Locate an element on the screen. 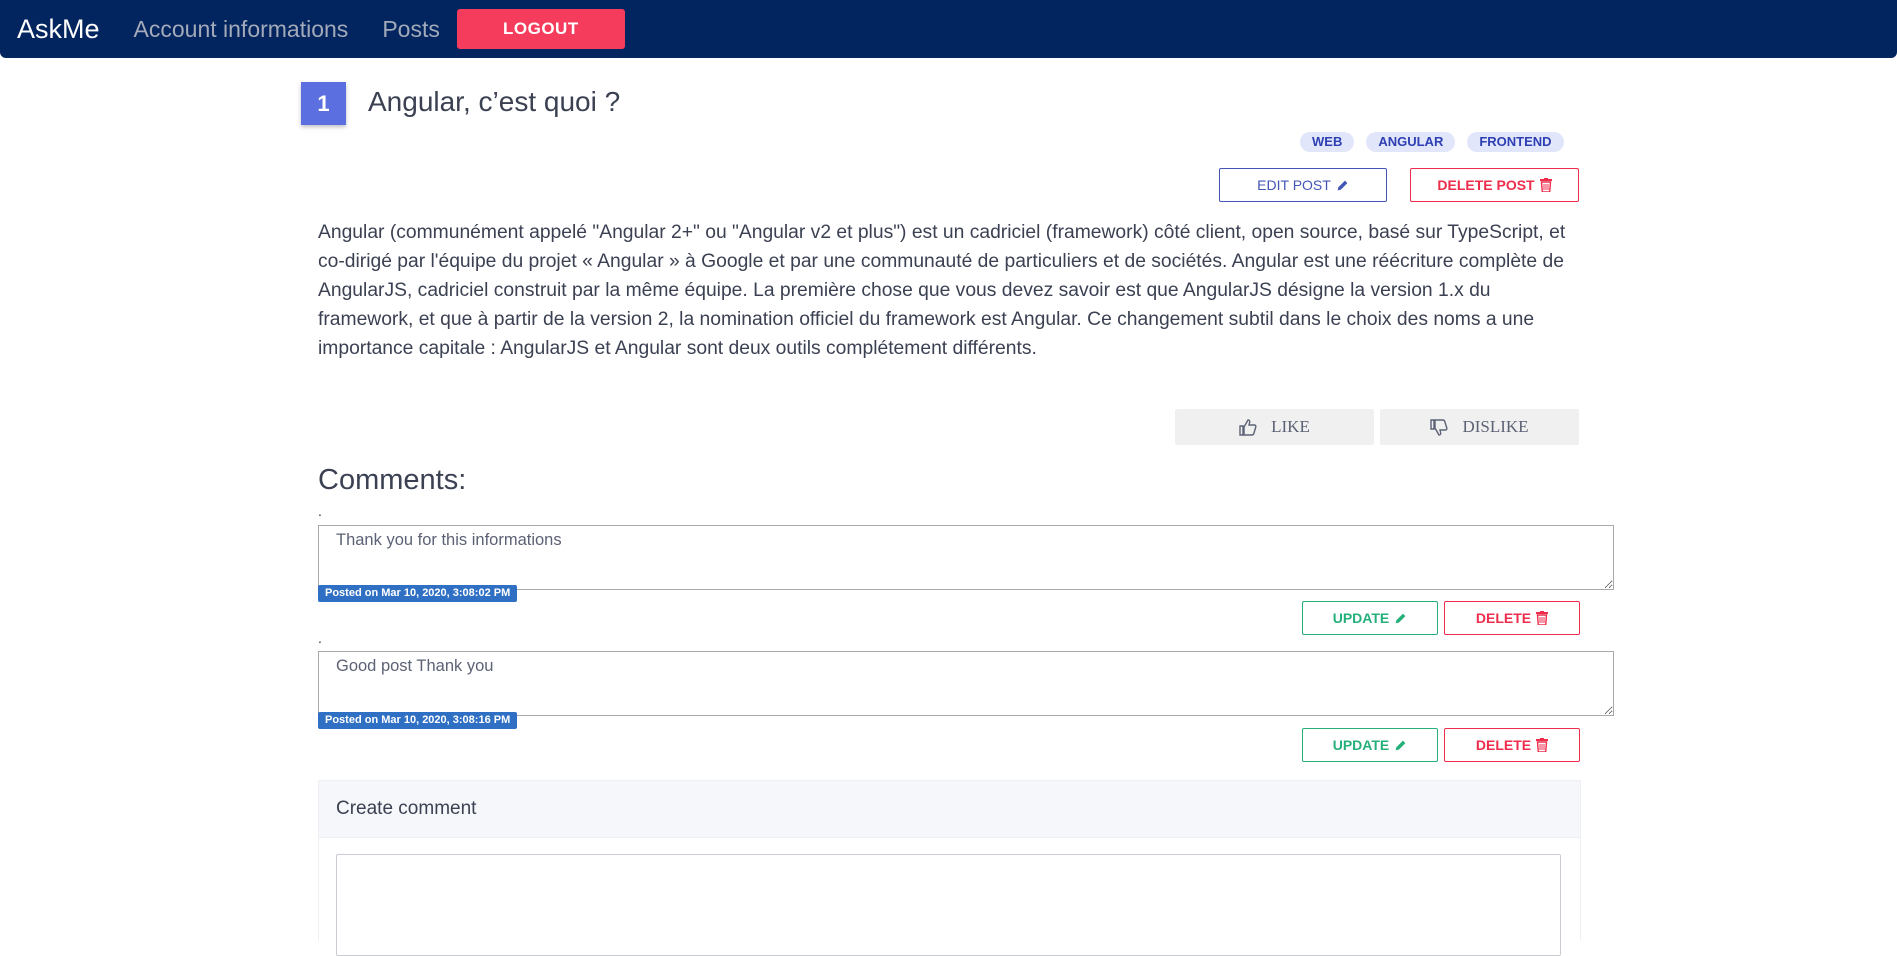 The image size is (1897, 956). create-comment-input is located at coordinates (948, 905).